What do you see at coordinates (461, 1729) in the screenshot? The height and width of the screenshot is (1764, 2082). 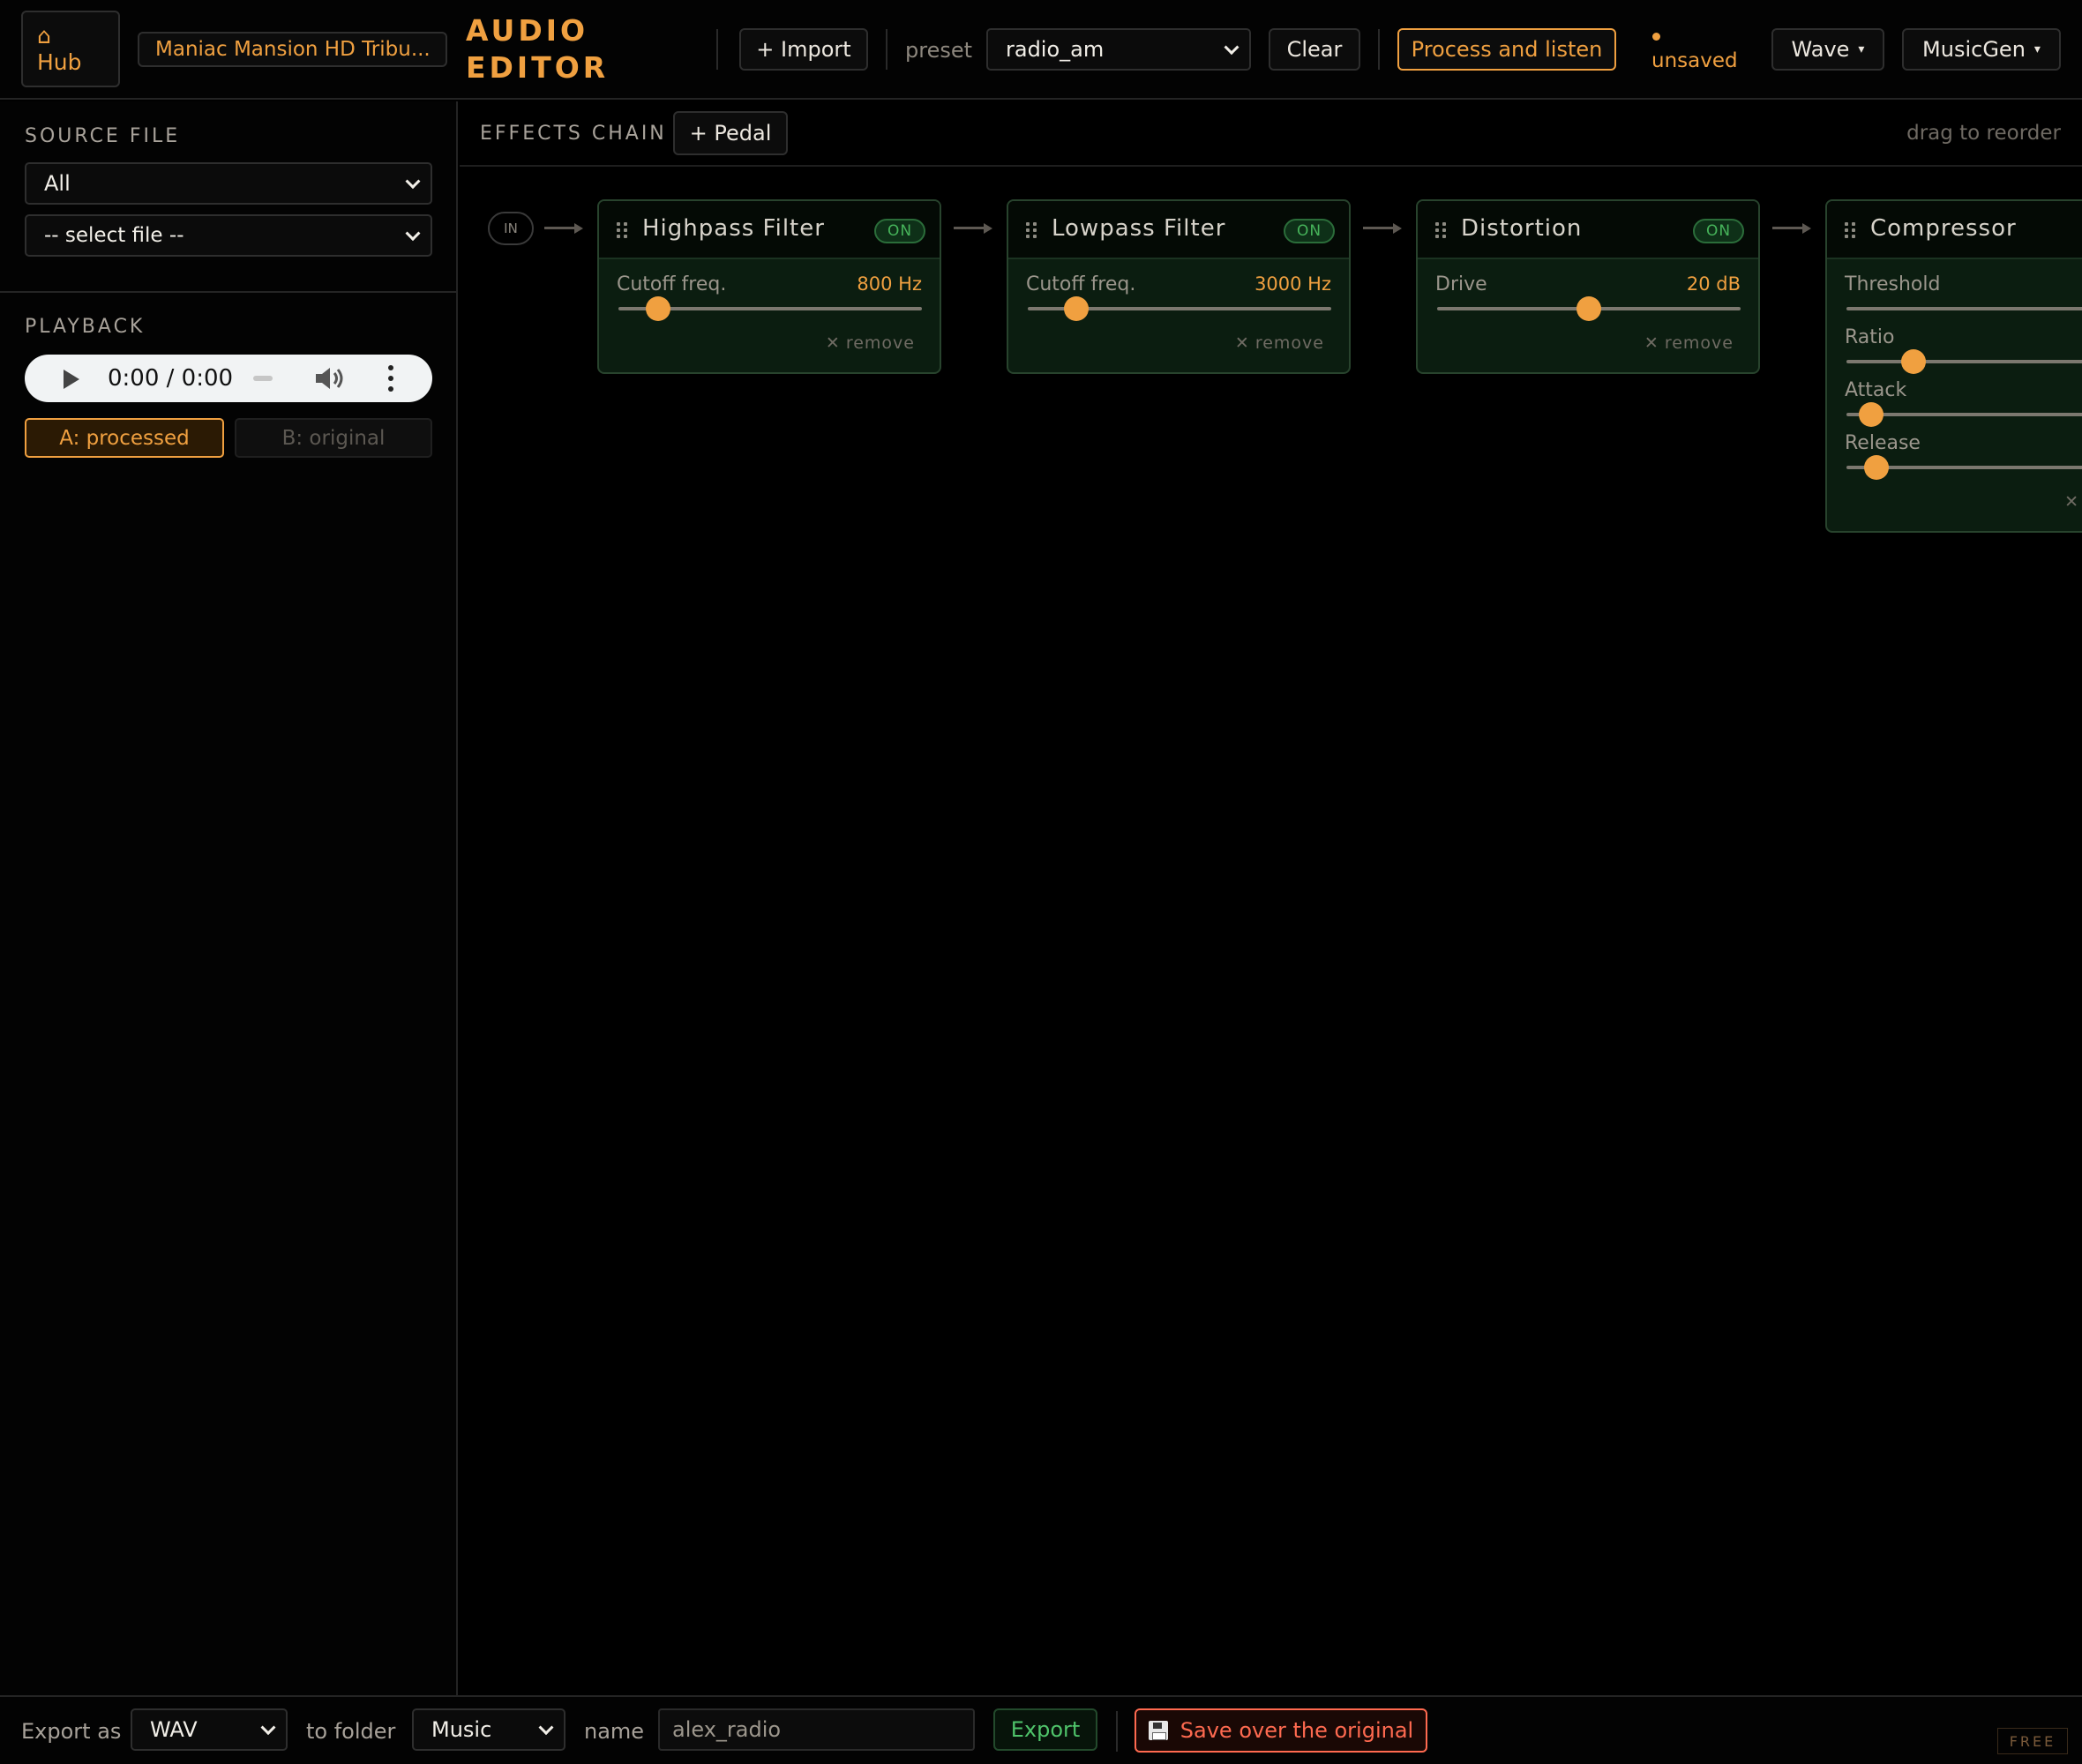 I see `export-folder-value: Music` at bounding box center [461, 1729].